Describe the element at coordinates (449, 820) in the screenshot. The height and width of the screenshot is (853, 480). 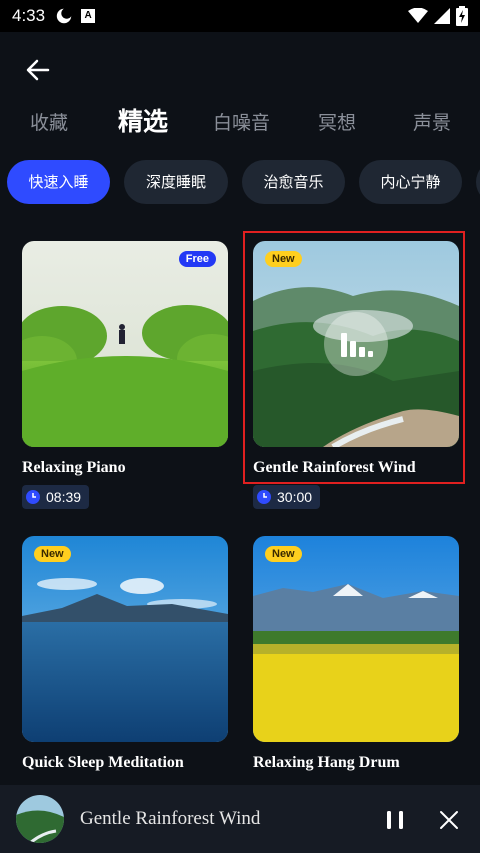
I see `close-icon` at that location.